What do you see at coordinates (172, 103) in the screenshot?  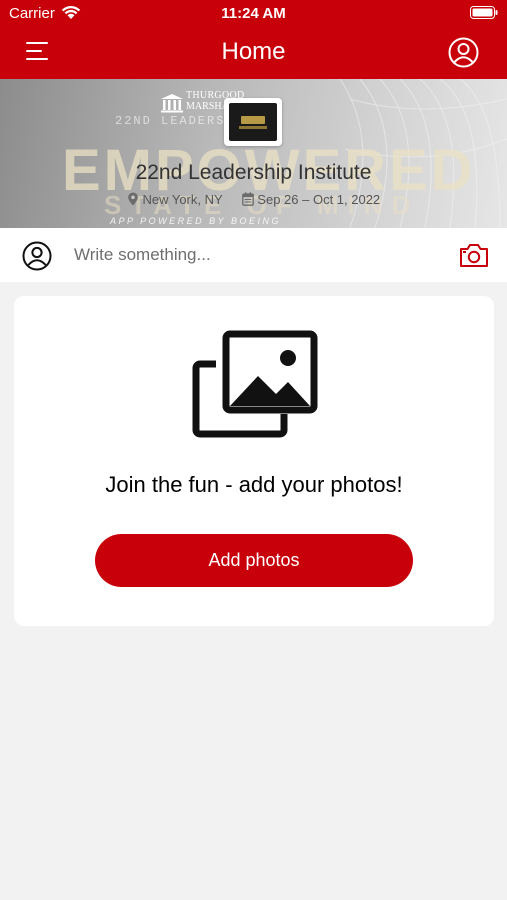 I see `building-columns-icon` at bounding box center [172, 103].